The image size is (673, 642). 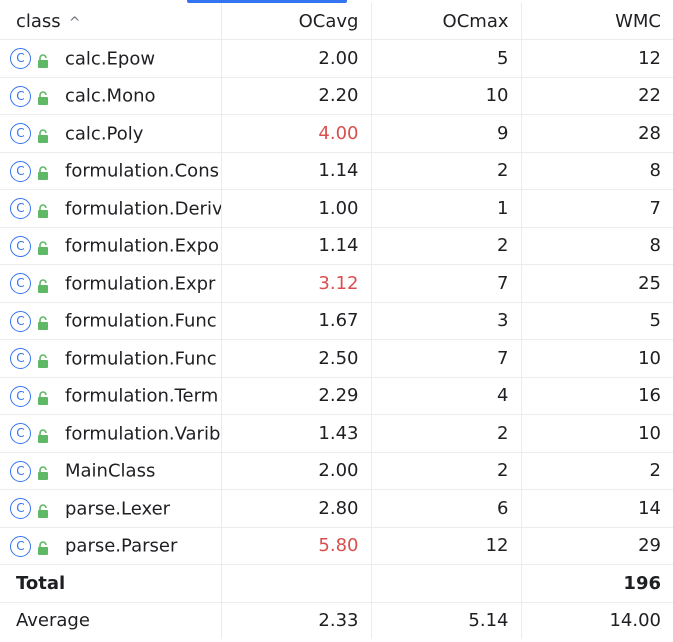 What do you see at coordinates (336, 58) in the screenshot?
I see `table-row: Ccalc.Epow 2.00 5 12` at bounding box center [336, 58].